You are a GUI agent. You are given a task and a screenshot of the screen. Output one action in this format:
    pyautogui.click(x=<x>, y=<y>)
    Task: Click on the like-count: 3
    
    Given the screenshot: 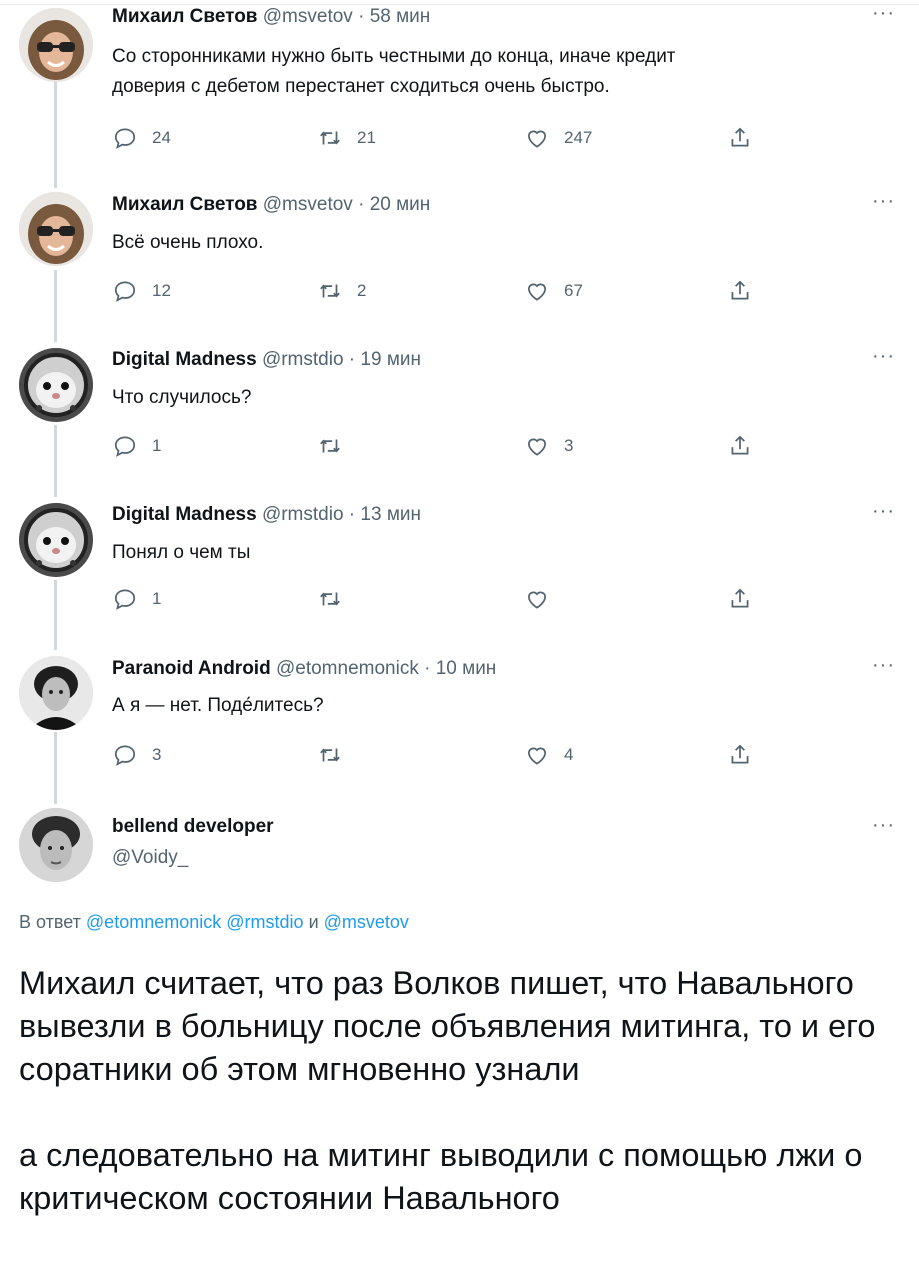 What is the action you would take?
    pyautogui.click(x=569, y=445)
    